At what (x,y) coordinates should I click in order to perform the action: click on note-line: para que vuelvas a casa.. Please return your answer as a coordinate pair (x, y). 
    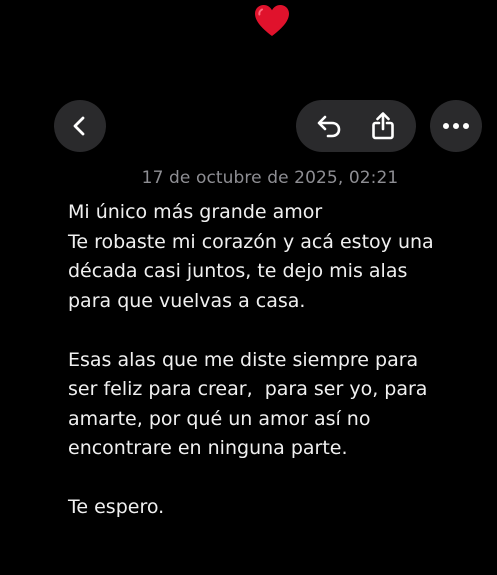
    Looking at the image, I should click on (187, 300).